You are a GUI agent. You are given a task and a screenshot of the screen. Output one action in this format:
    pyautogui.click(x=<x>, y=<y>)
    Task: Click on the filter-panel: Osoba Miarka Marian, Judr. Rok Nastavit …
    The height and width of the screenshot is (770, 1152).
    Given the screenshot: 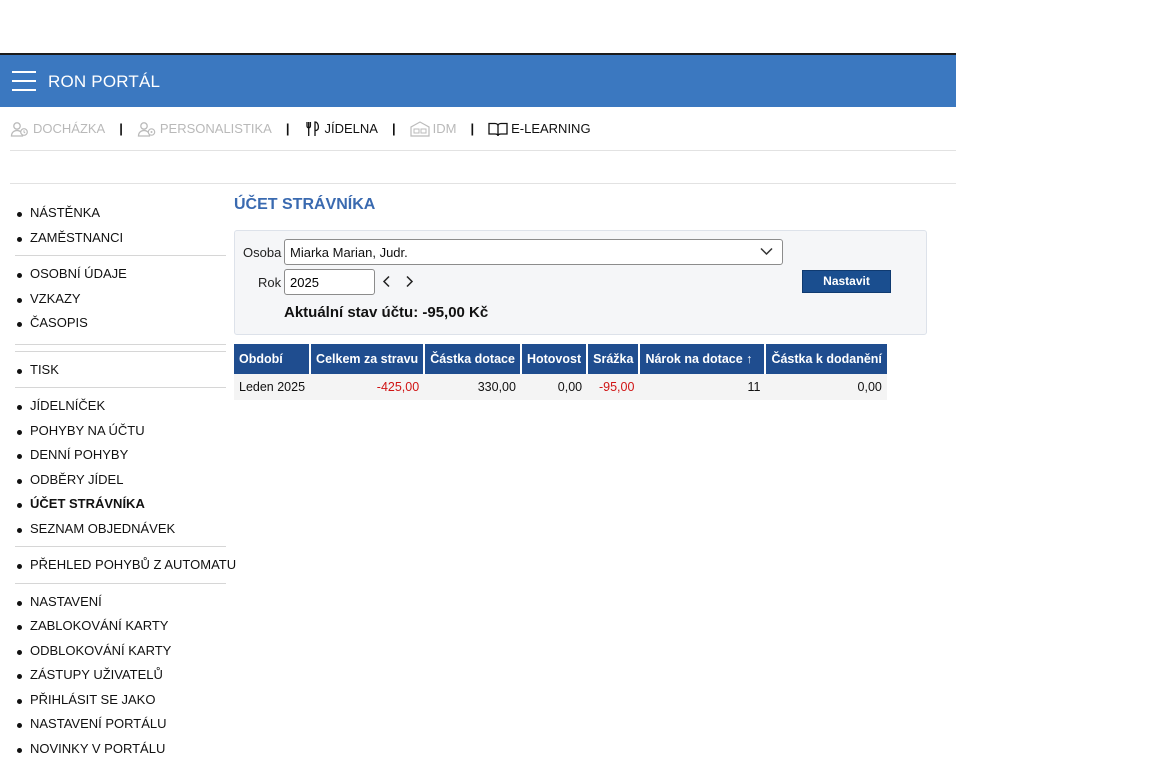 What is the action you would take?
    pyautogui.click(x=580, y=282)
    